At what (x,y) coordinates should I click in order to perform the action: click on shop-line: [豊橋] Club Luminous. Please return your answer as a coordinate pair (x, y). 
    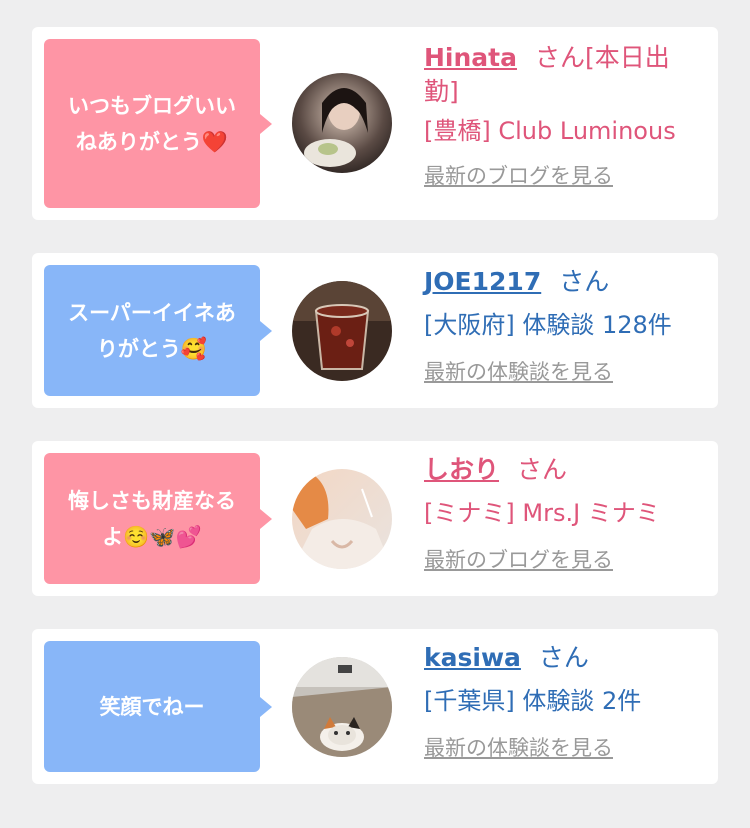
    Looking at the image, I should click on (566, 131).